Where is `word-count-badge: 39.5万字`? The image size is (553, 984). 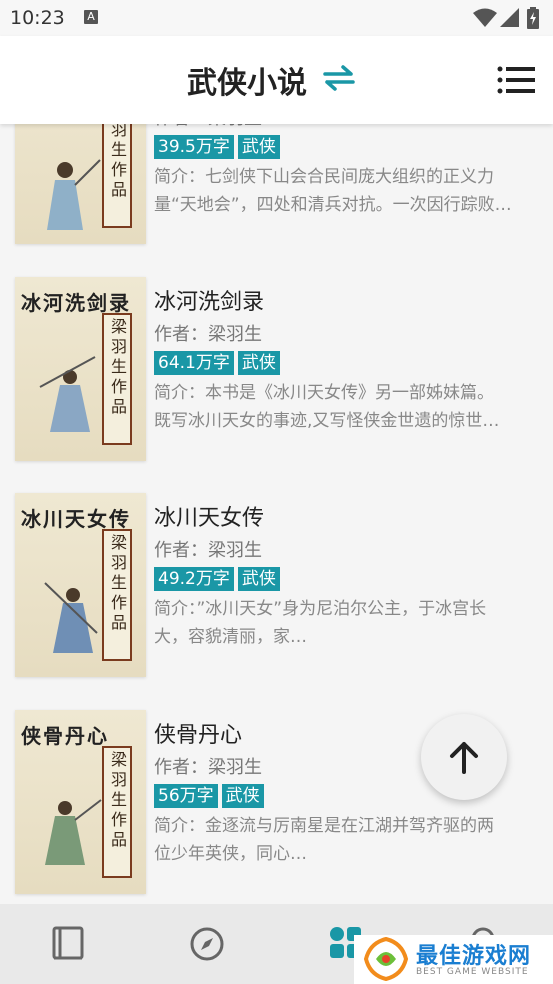
word-count-badge: 39.5万字 is located at coordinates (194, 147).